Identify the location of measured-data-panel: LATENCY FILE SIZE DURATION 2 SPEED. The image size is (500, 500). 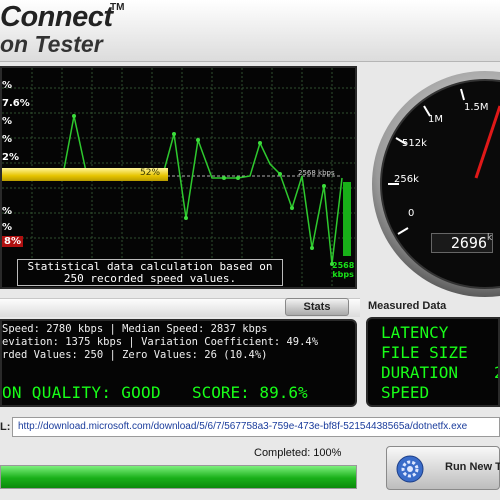
(433, 362).